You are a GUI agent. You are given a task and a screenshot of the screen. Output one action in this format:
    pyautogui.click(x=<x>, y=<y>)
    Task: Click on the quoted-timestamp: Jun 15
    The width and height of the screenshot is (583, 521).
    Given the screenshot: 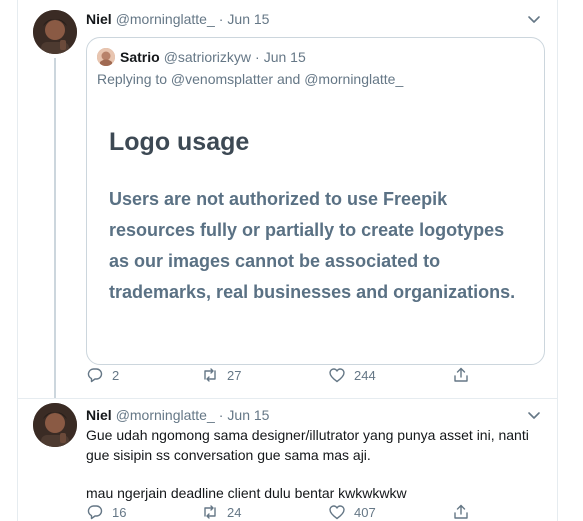 What is the action you would take?
    pyautogui.click(x=284, y=57)
    